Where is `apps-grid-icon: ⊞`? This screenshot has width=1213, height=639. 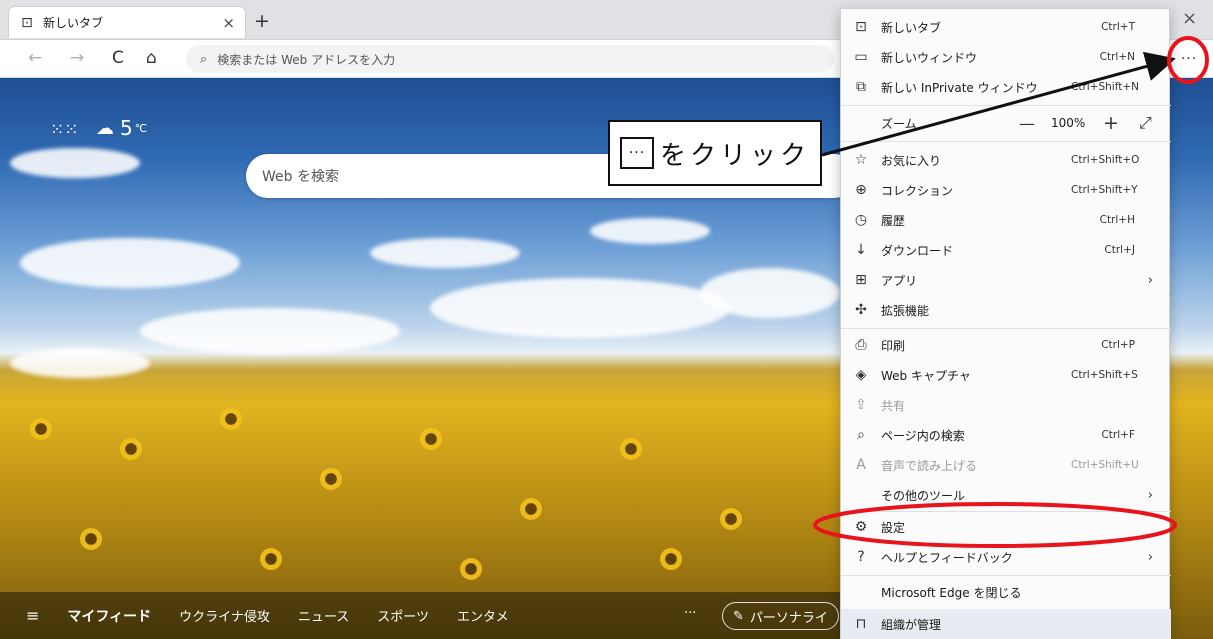
apps-grid-icon: ⊞ is located at coordinates (861, 280).